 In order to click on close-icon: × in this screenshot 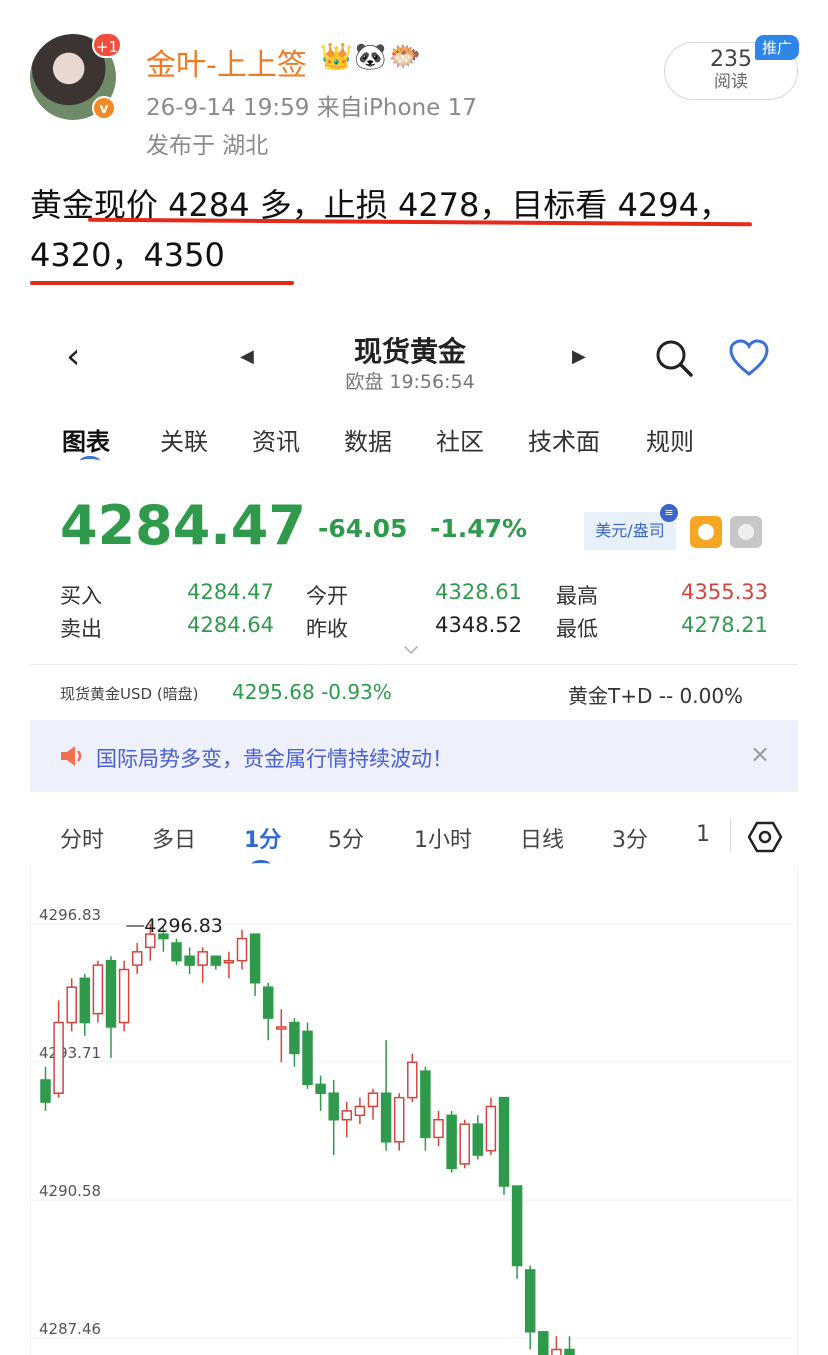, I will do `click(760, 754)`.